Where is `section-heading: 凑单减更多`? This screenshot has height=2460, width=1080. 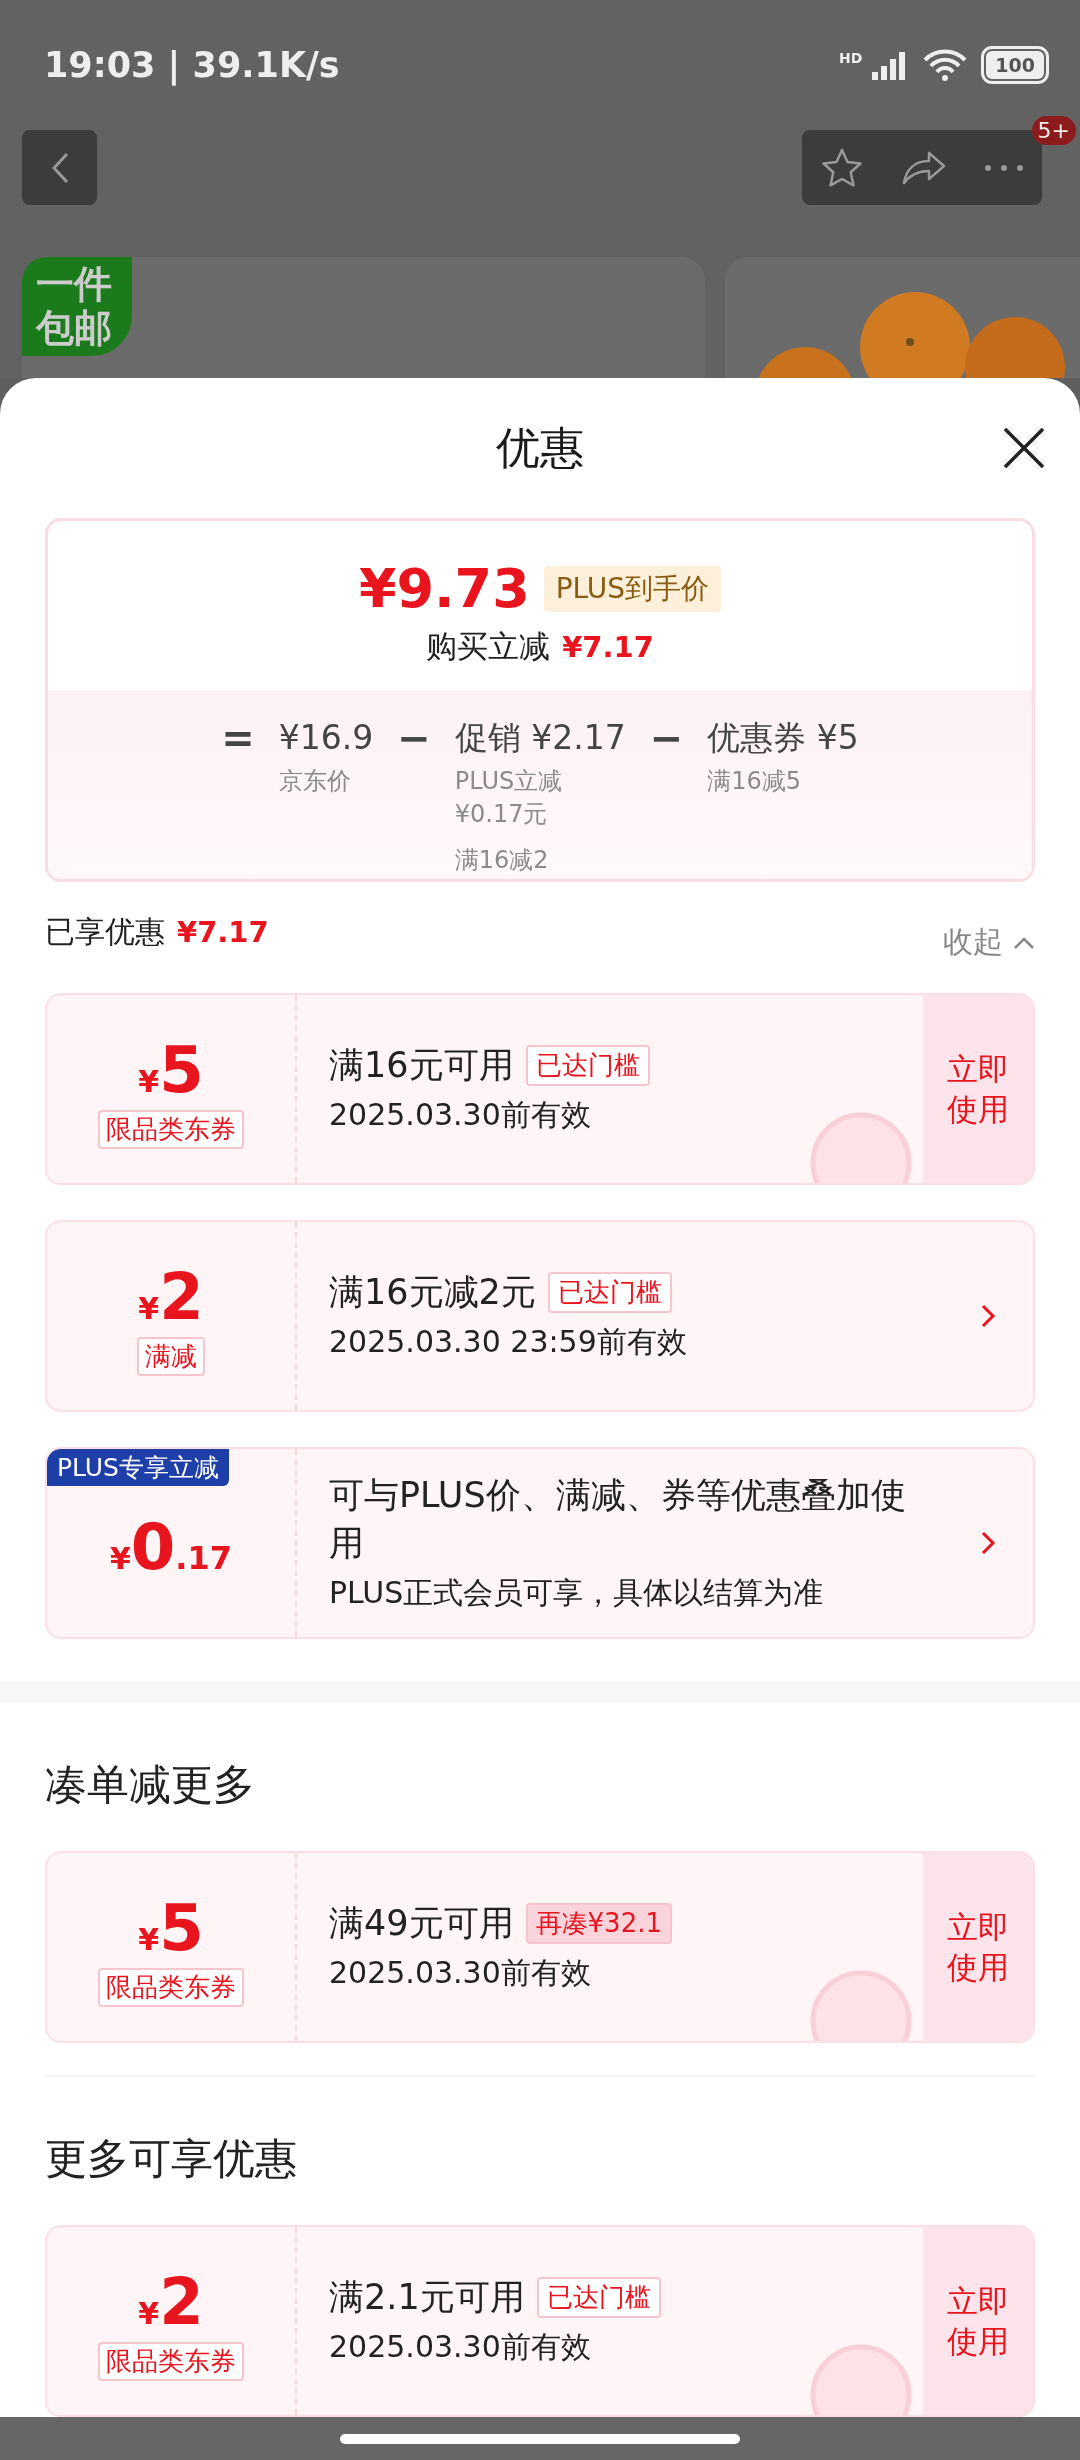
section-heading: 凑单减更多 is located at coordinates (150, 1785).